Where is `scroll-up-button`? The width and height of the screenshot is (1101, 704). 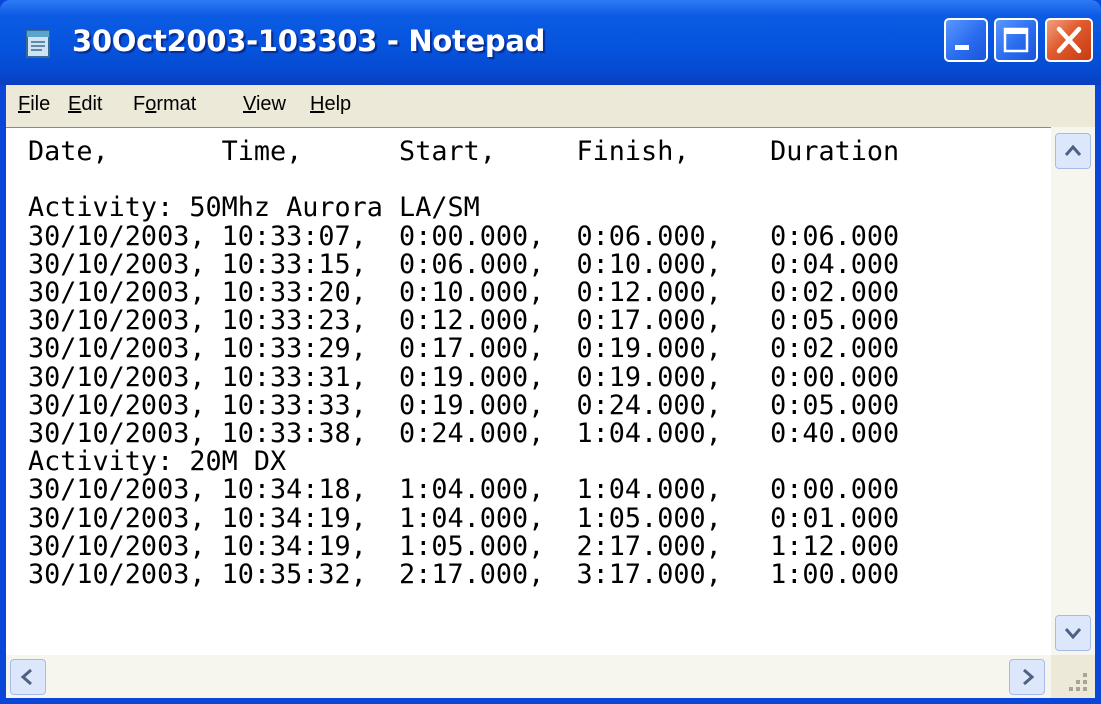 scroll-up-button is located at coordinates (1073, 151).